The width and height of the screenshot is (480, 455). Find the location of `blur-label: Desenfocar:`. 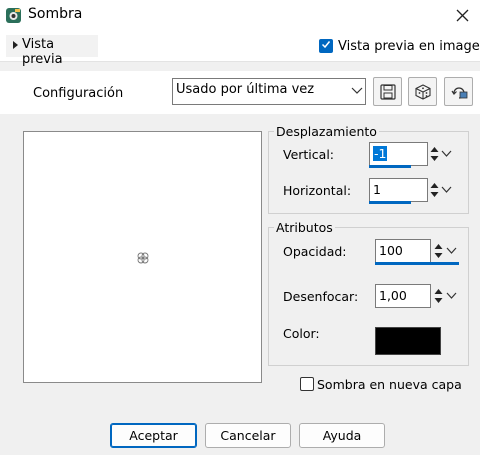

blur-label: Desenfocar: is located at coordinates (321, 296).